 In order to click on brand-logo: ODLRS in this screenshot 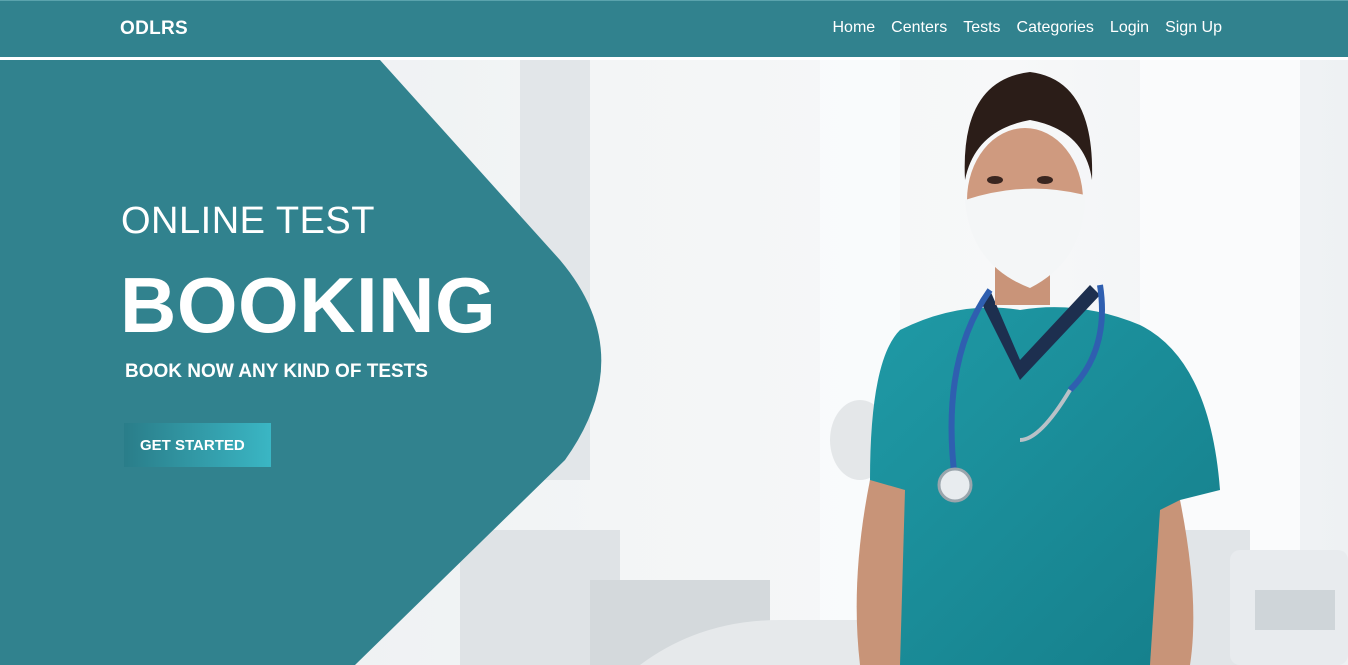, I will do `click(154, 29)`.